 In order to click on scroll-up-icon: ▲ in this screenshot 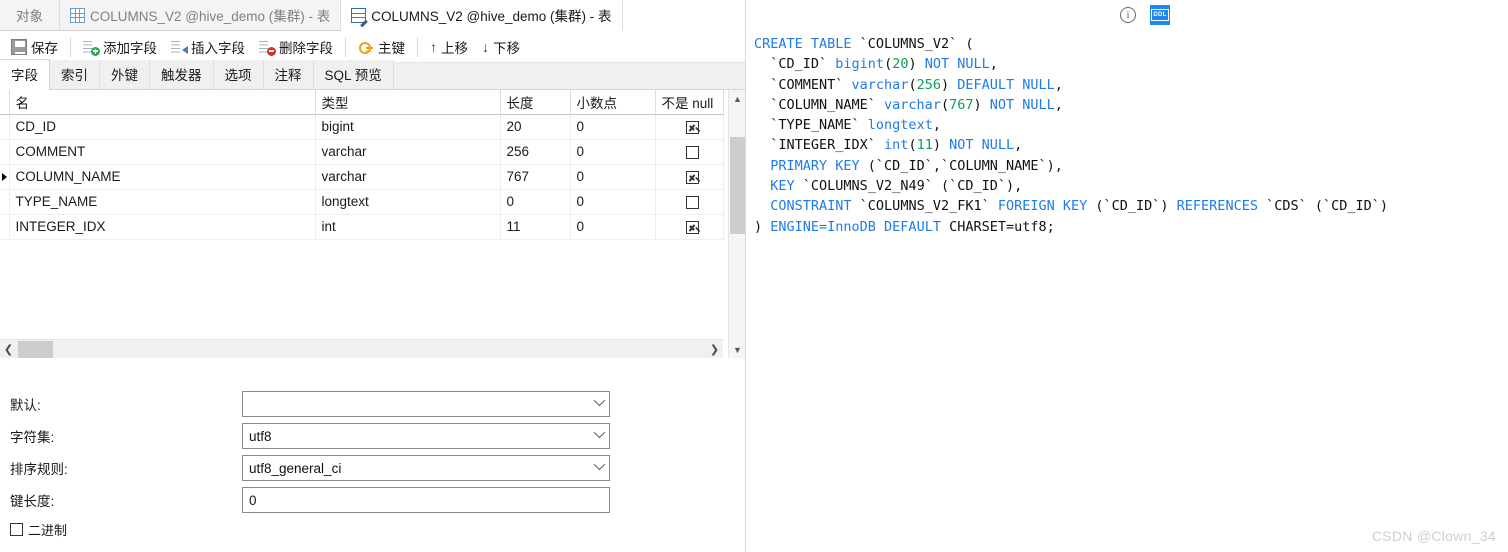, I will do `click(737, 98)`.